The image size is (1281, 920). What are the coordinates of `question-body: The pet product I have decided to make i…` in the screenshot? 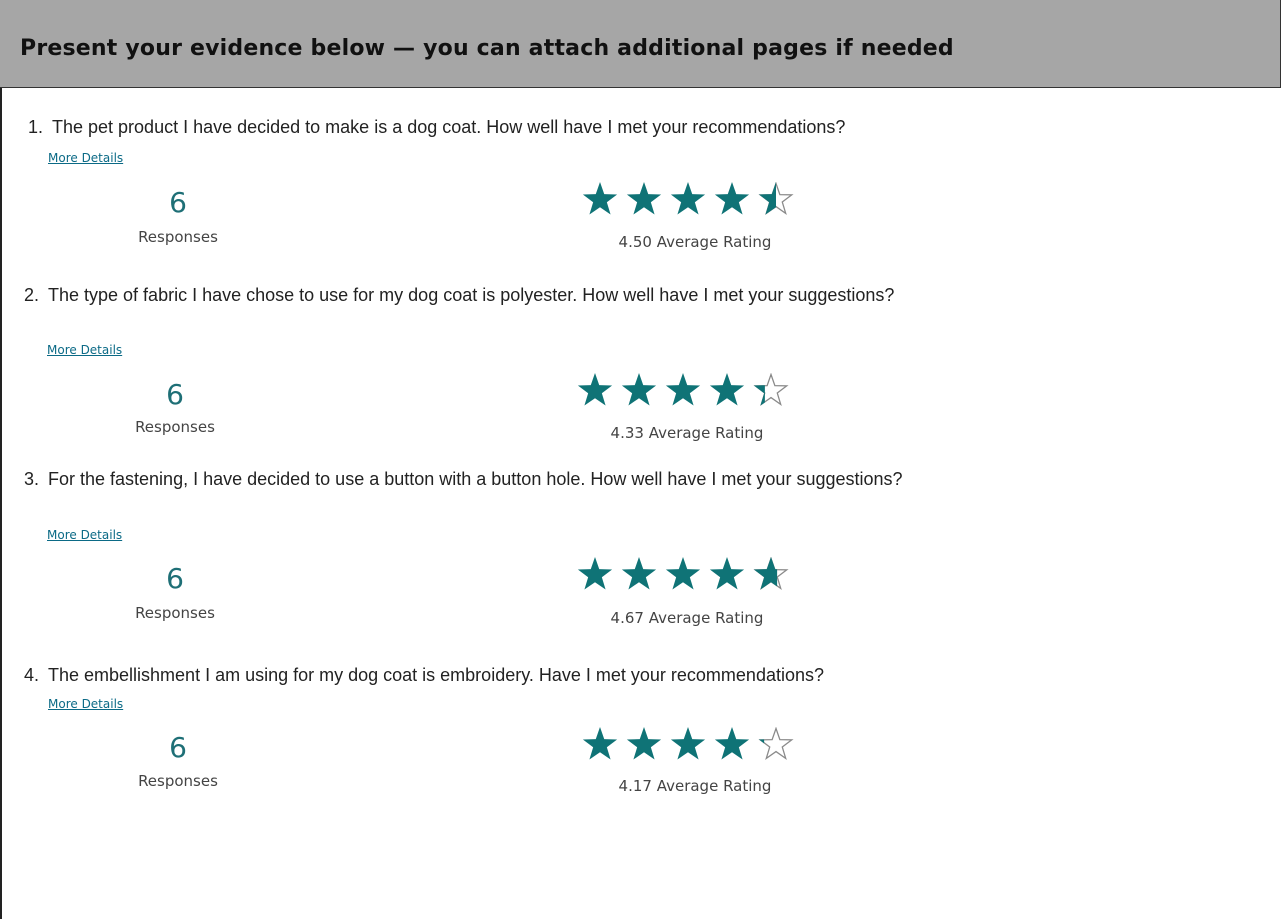 It's located at (449, 127).